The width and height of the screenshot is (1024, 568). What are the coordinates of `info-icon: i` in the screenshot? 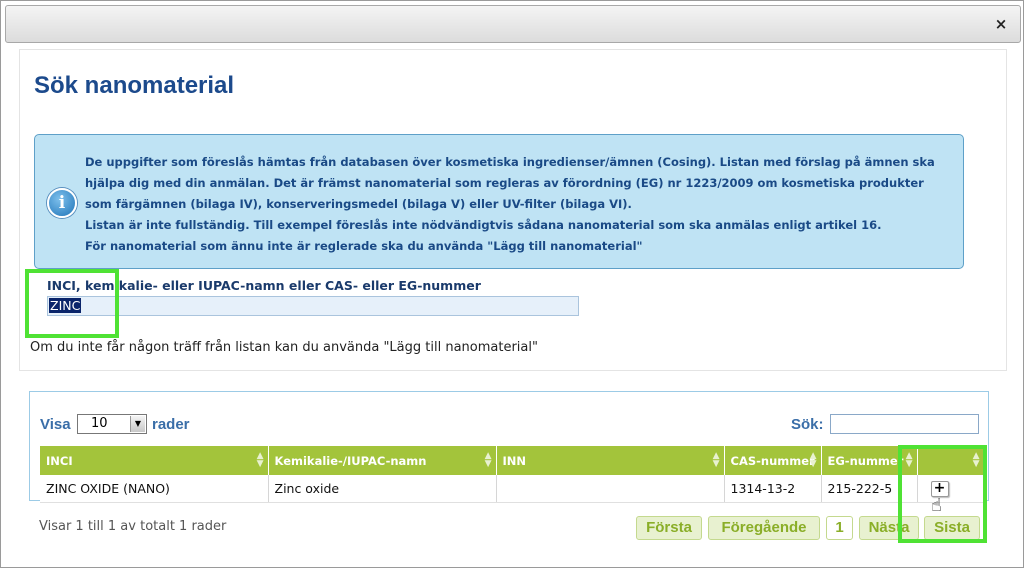 It's located at (62, 203).